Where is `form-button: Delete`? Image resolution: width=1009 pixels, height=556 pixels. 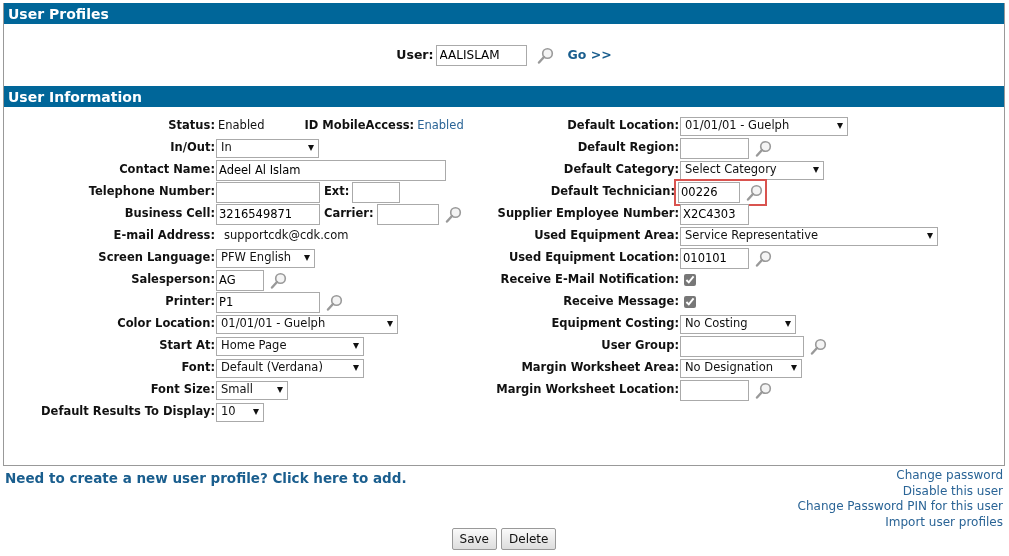 form-button: Delete is located at coordinates (529, 539).